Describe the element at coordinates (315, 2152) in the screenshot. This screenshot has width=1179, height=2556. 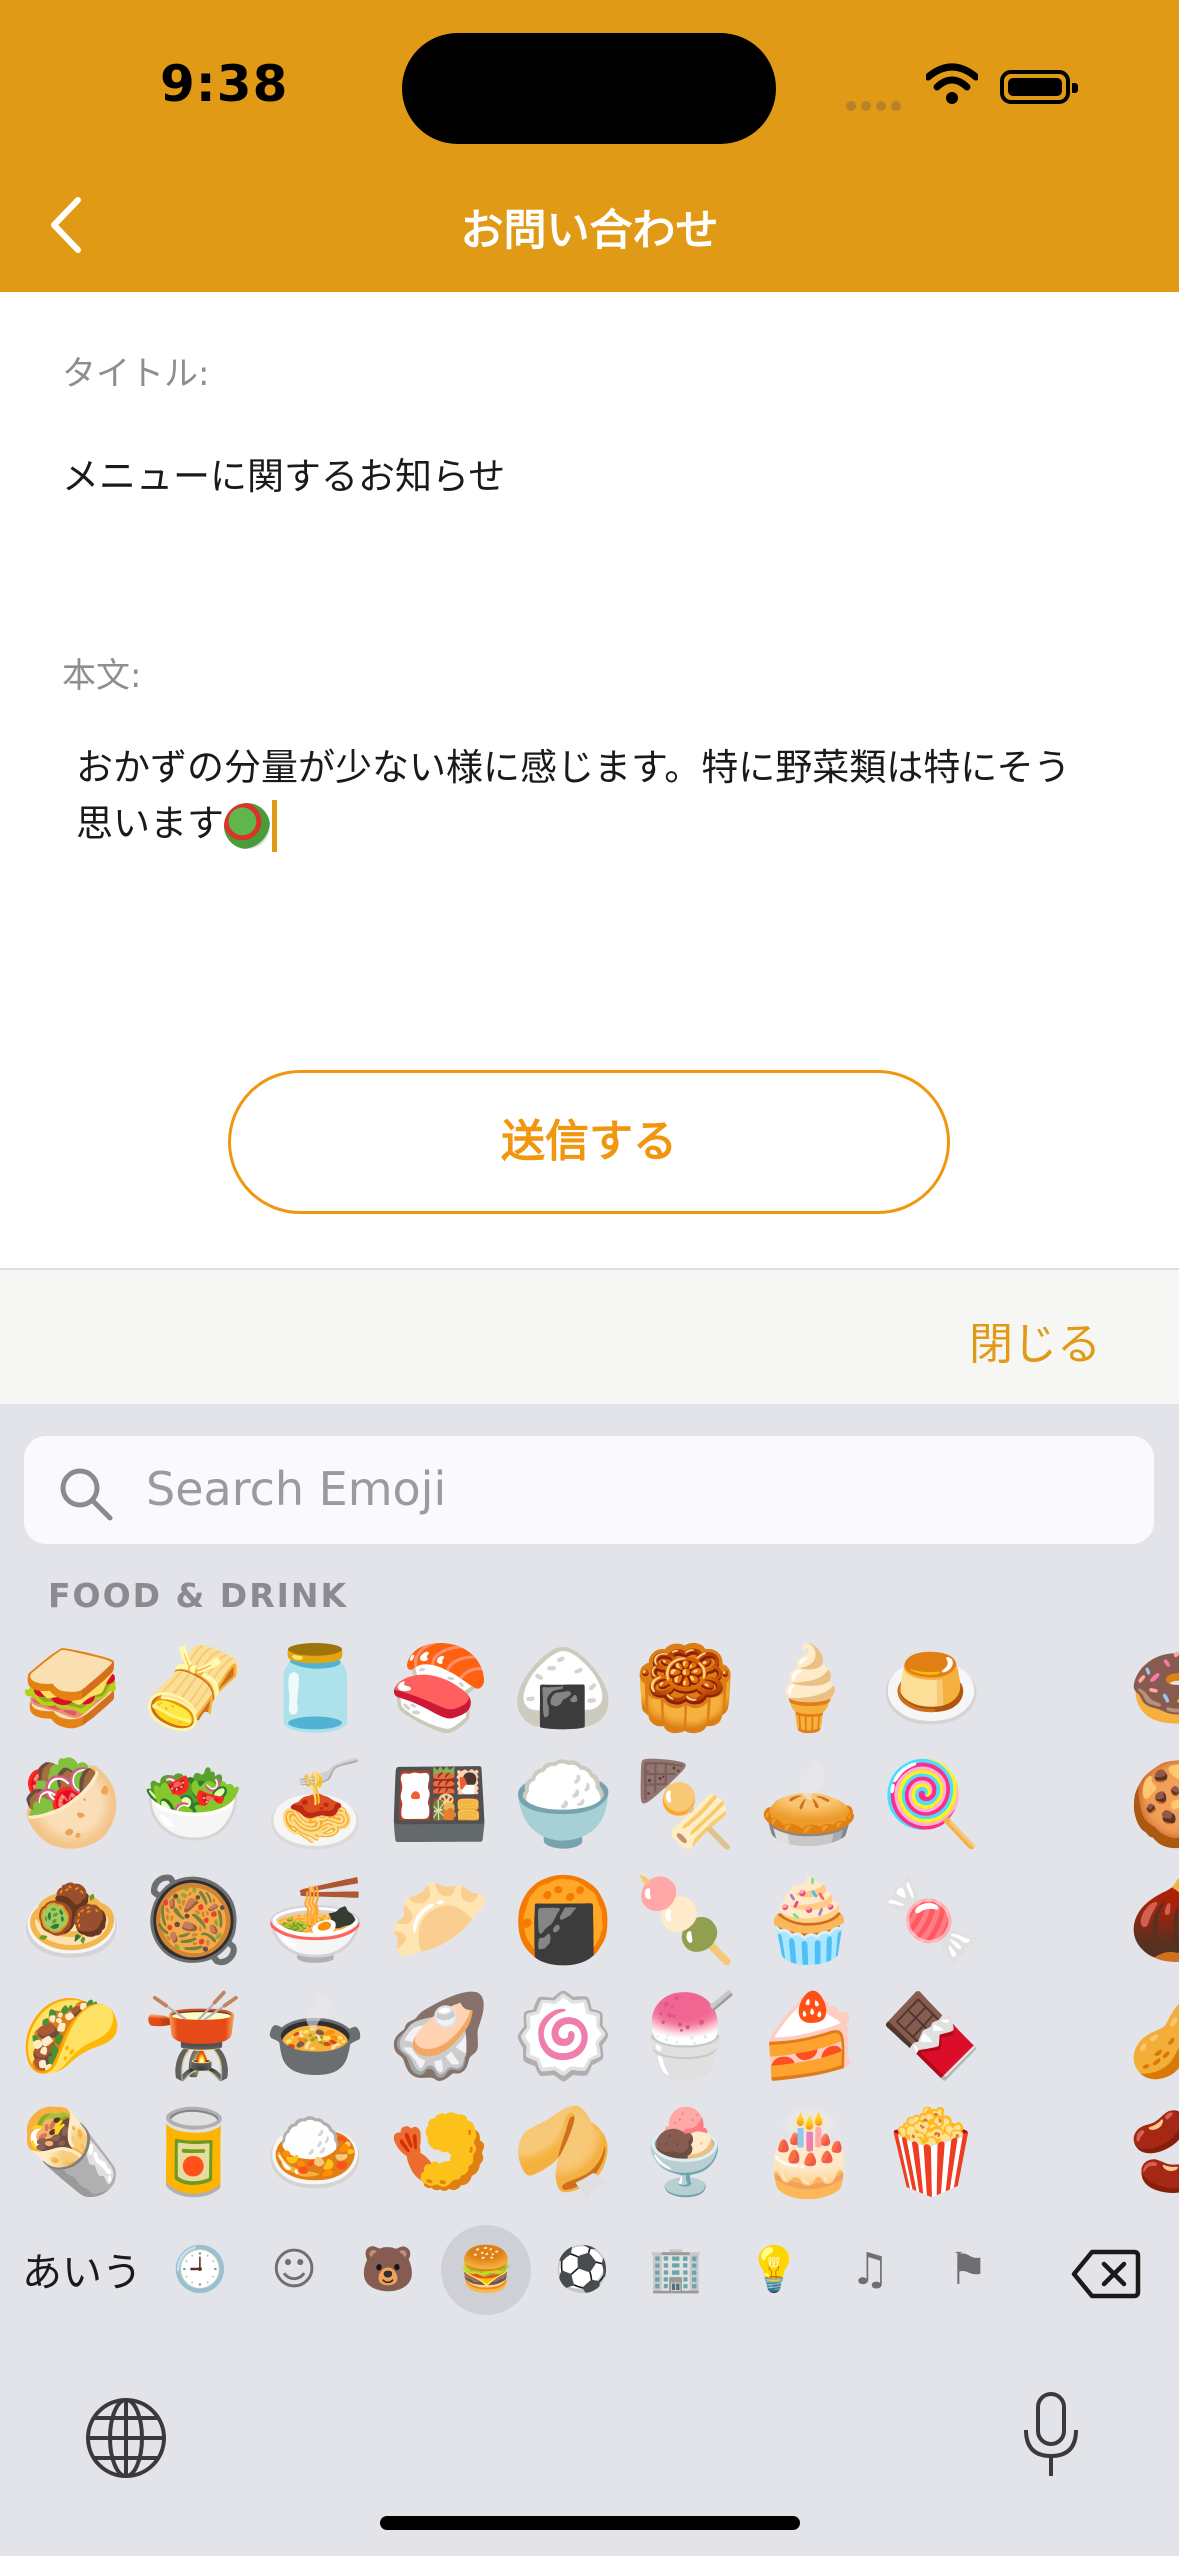
I see `emoji-key: 🍛` at that location.